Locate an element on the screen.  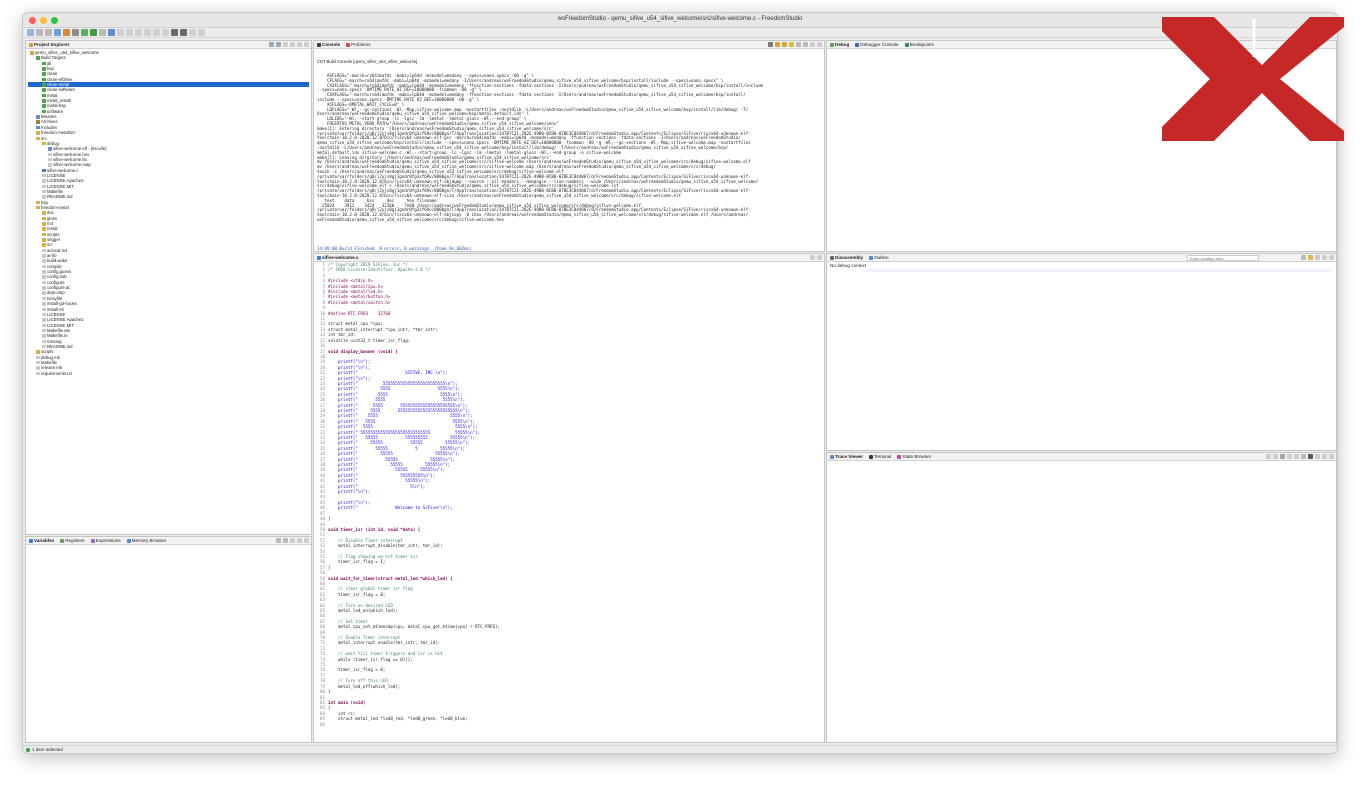
tab-debugger-console: Debugger Console is located at coordinates (877, 44).